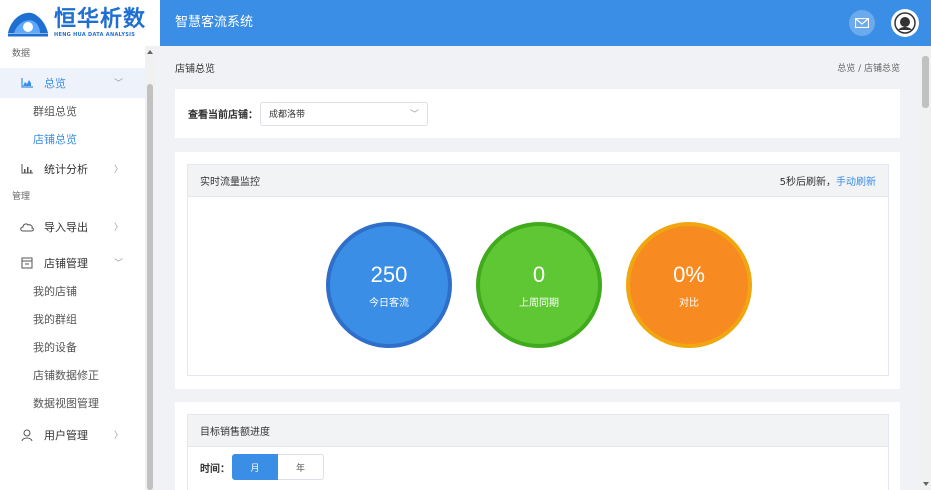 Image resolution: width=931 pixels, height=490 pixels. I want to click on sidebar-item-user-management: 用户管理 〉, so click(72, 435).